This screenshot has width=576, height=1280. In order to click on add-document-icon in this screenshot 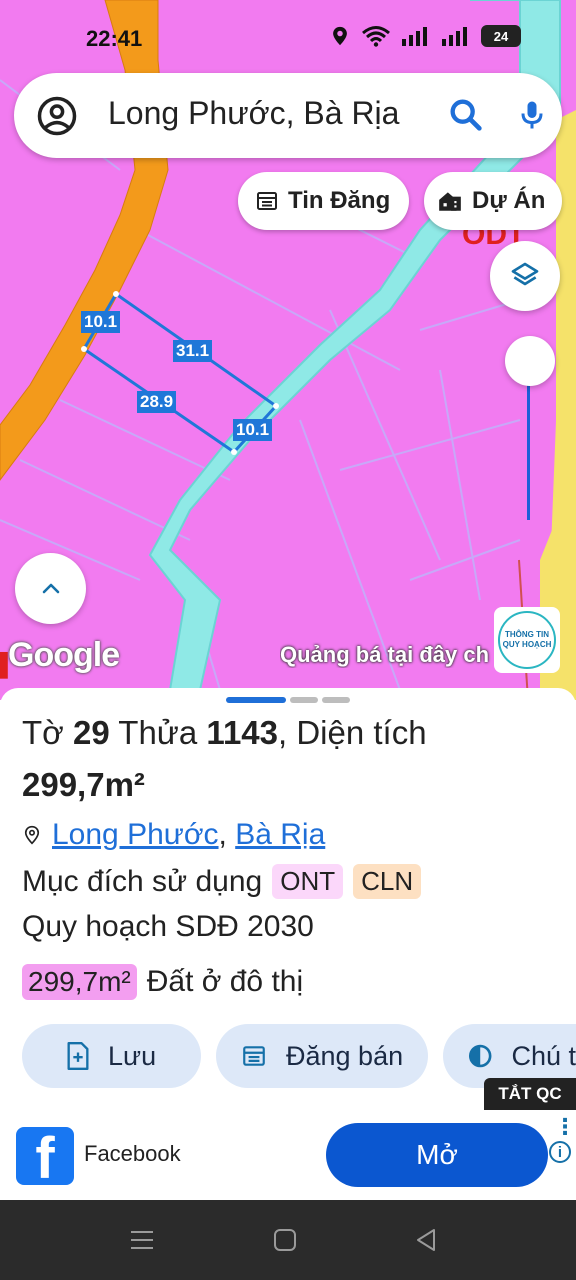, I will do `click(78, 1056)`.